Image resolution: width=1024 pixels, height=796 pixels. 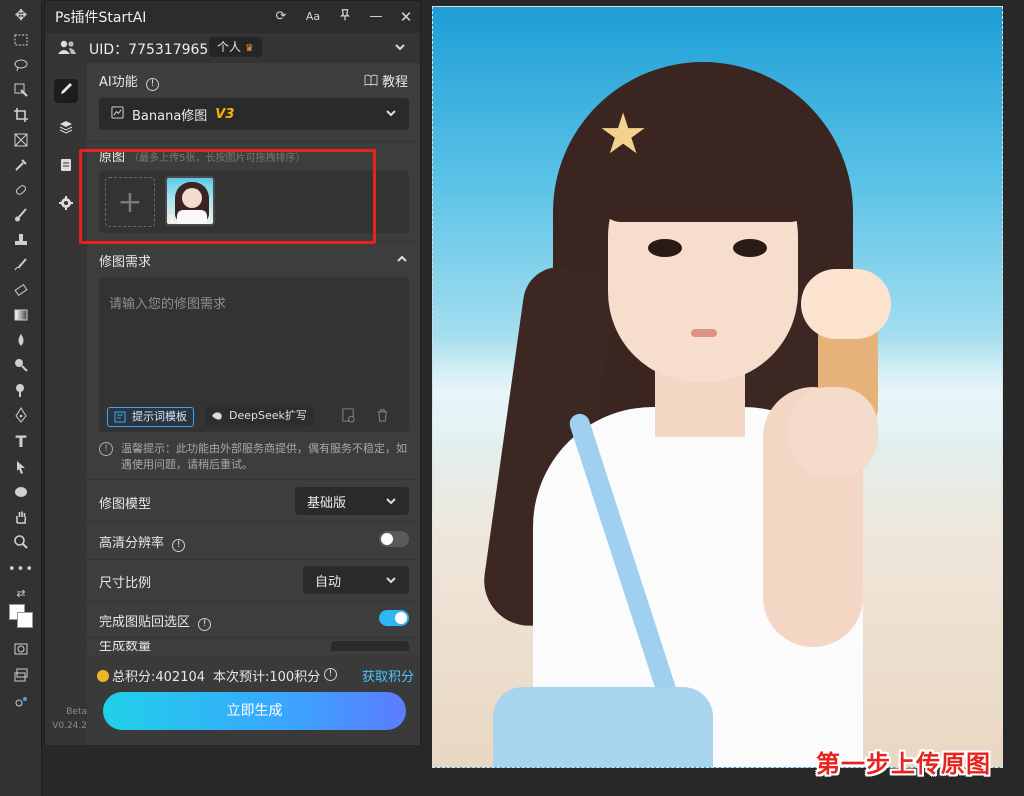 I want to click on brush-edit-icon, so click(x=66, y=91).